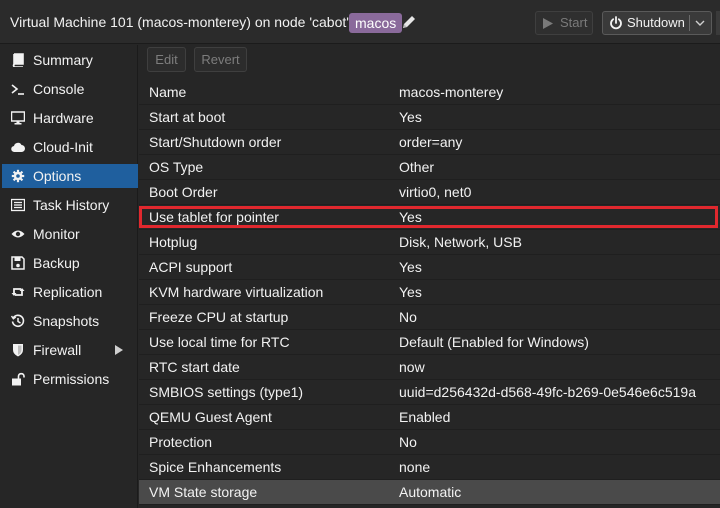  What do you see at coordinates (187, 117) in the screenshot?
I see `option-key: Start at boot` at bounding box center [187, 117].